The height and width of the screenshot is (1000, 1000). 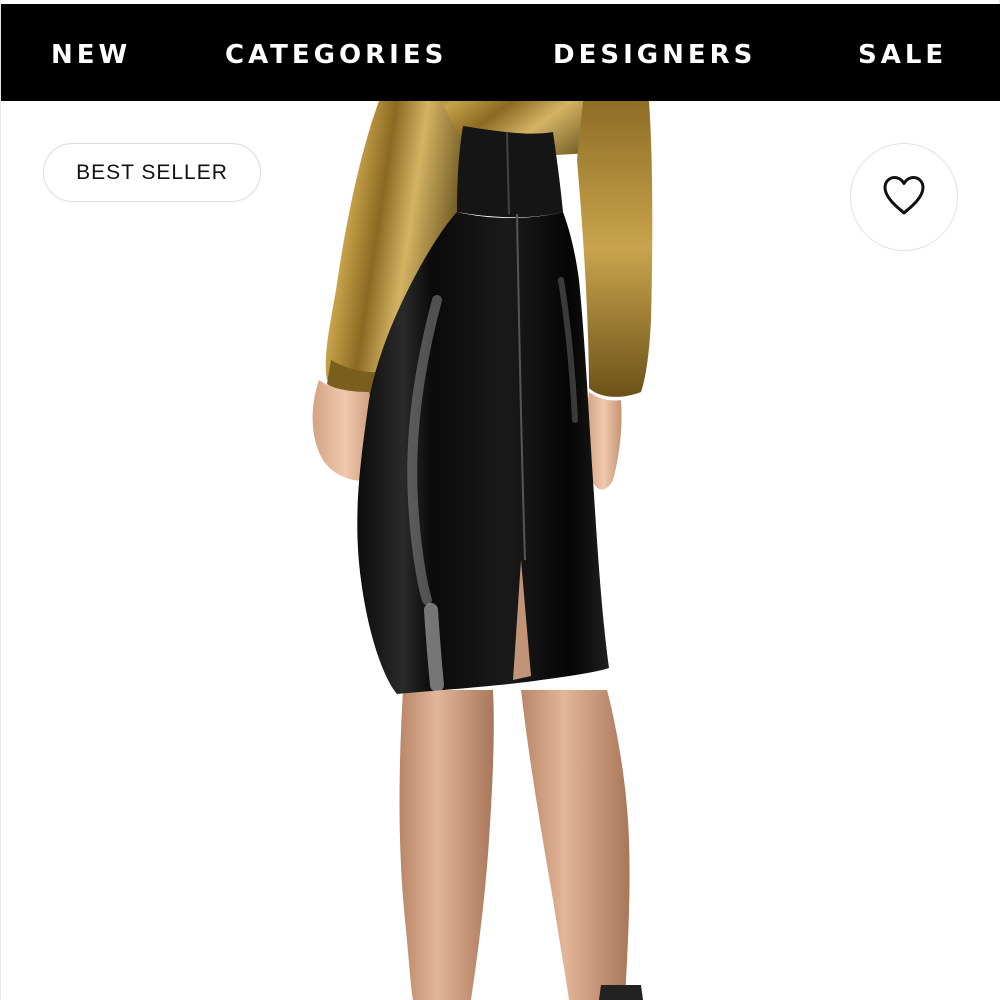 What do you see at coordinates (500, 52) in the screenshot?
I see `top-nav-bar: NEW CATEGORIES DESIGNERS SALE` at bounding box center [500, 52].